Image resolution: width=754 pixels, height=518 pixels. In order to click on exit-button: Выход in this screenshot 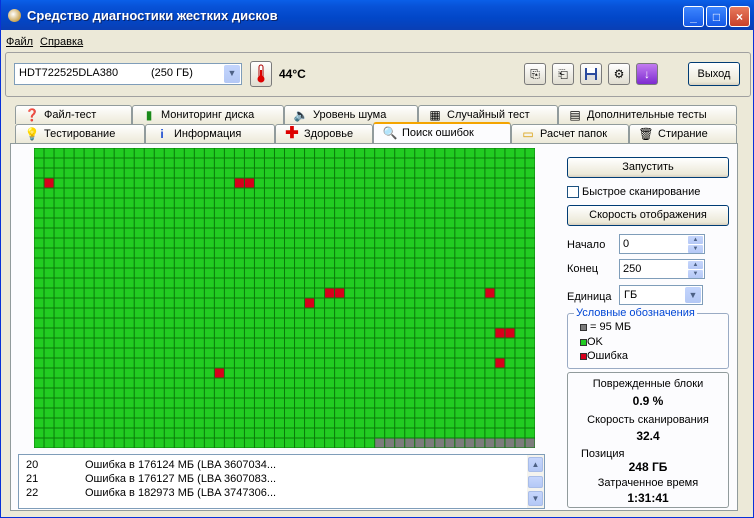, I will do `click(714, 74)`.